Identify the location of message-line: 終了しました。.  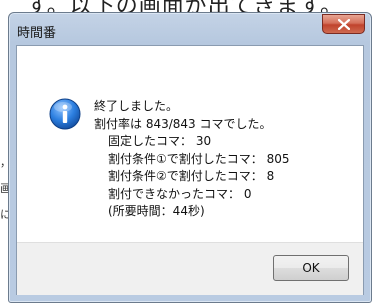
(136, 106).